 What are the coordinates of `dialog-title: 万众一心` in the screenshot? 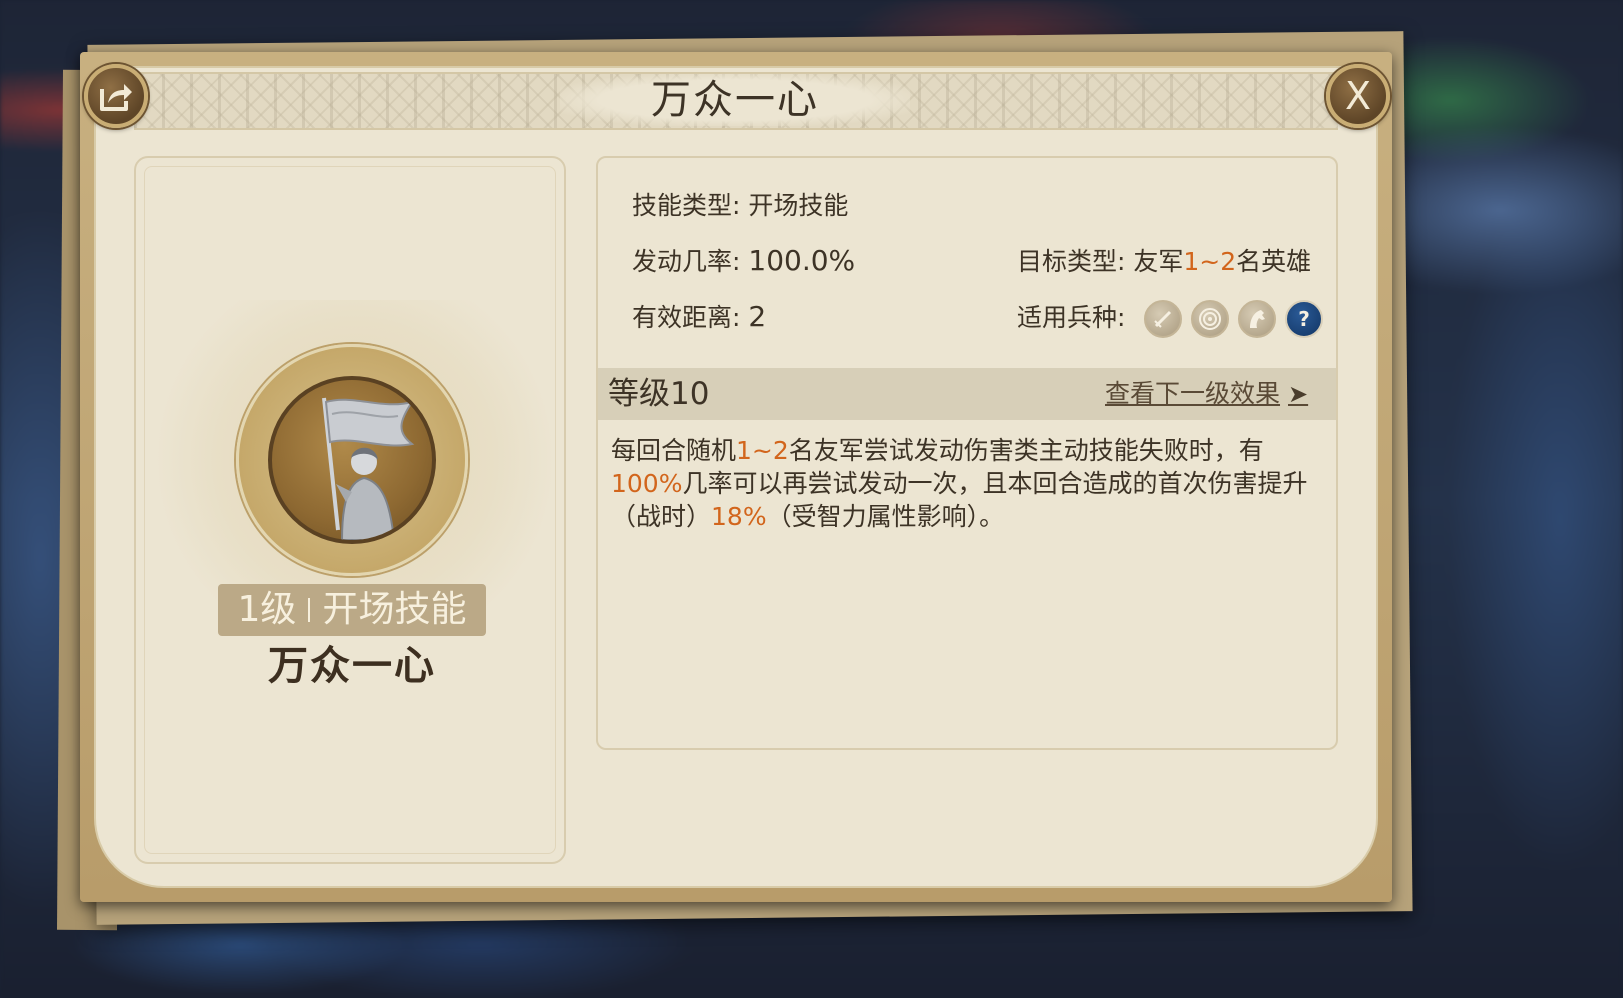 It's located at (735, 100).